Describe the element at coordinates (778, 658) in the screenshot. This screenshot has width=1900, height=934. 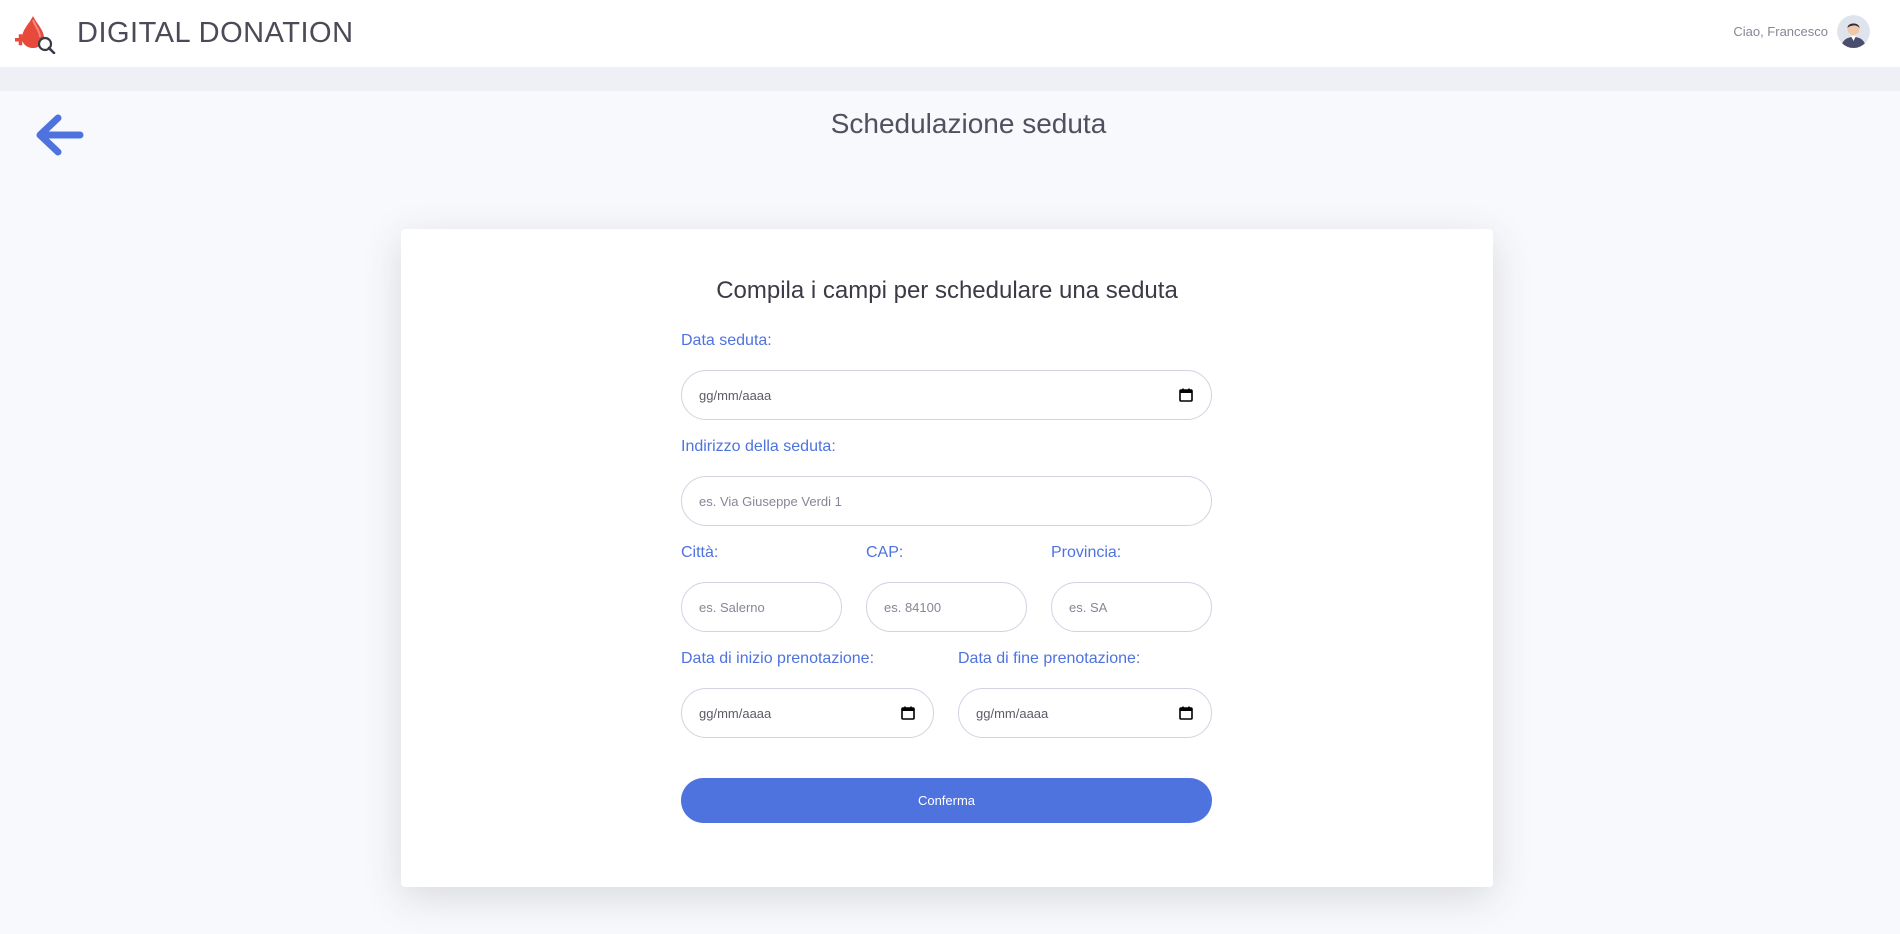
I see `start-date-label: Data di inizio prenotazione:` at that location.